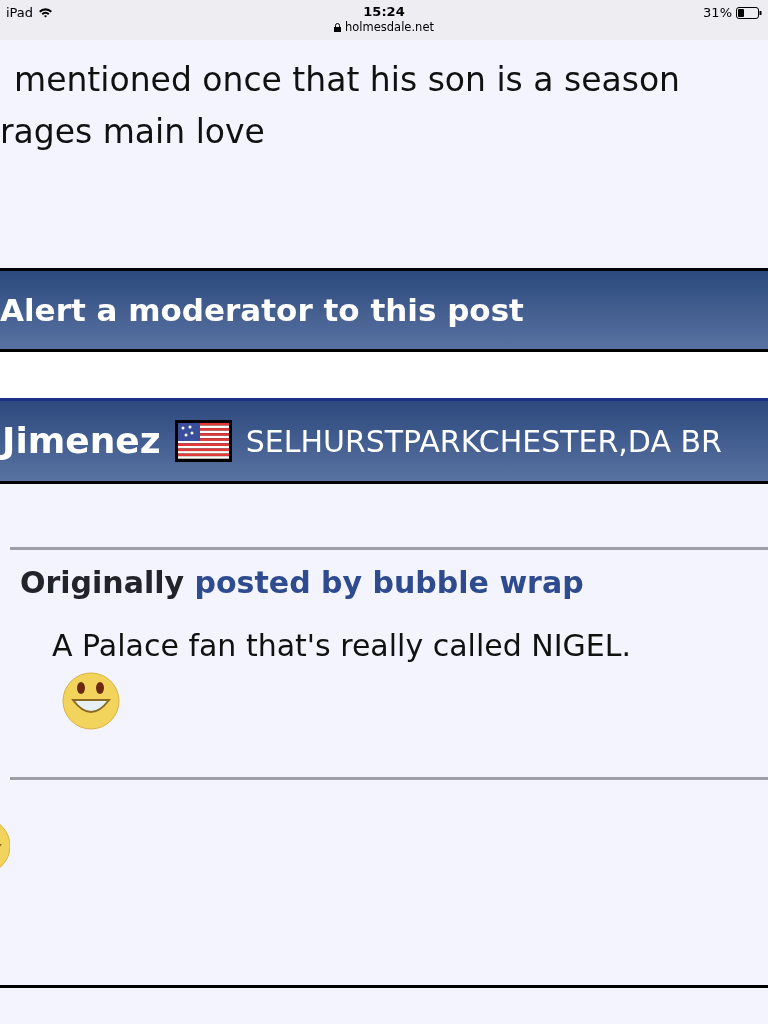 The image size is (768, 1024). I want to click on quote-text: A Palace fan that's really called NIGEL., so click(342, 646).